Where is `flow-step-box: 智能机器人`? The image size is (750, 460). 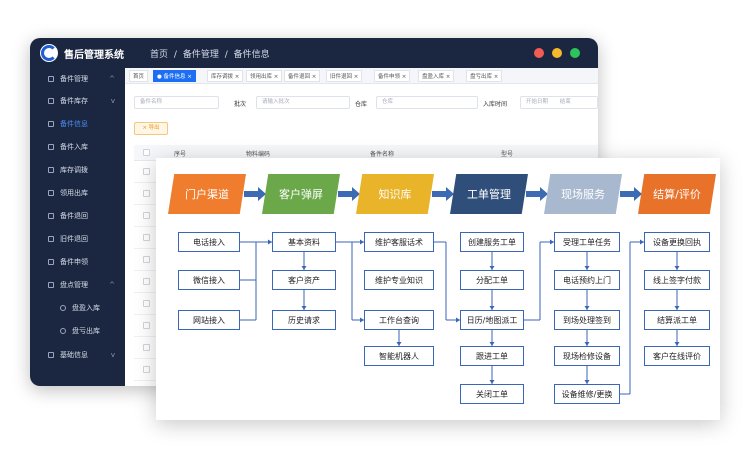 flow-step-box: 智能机器人 is located at coordinates (399, 356).